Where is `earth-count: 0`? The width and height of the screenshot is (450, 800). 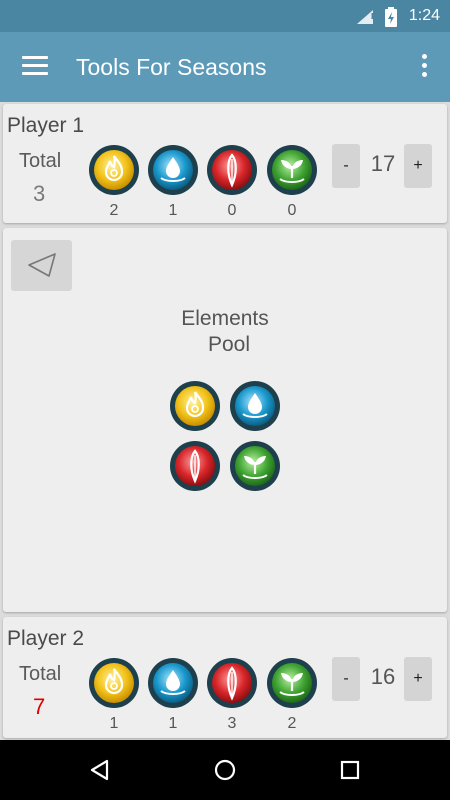
earth-count: 0 is located at coordinates (292, 210).